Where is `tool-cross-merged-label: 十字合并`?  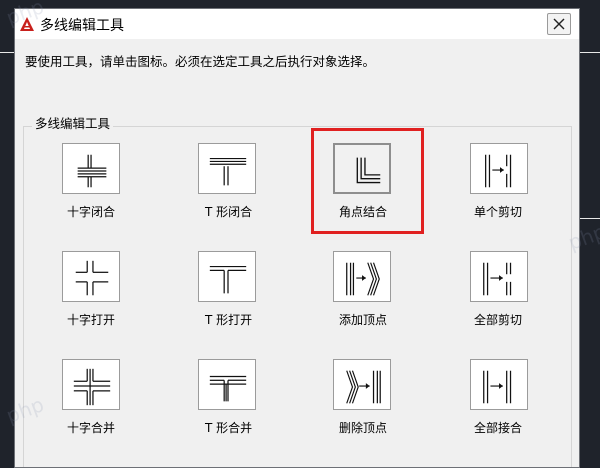 tool-cross-merged-label: 十字合并 is located at coordinates (91, 428).